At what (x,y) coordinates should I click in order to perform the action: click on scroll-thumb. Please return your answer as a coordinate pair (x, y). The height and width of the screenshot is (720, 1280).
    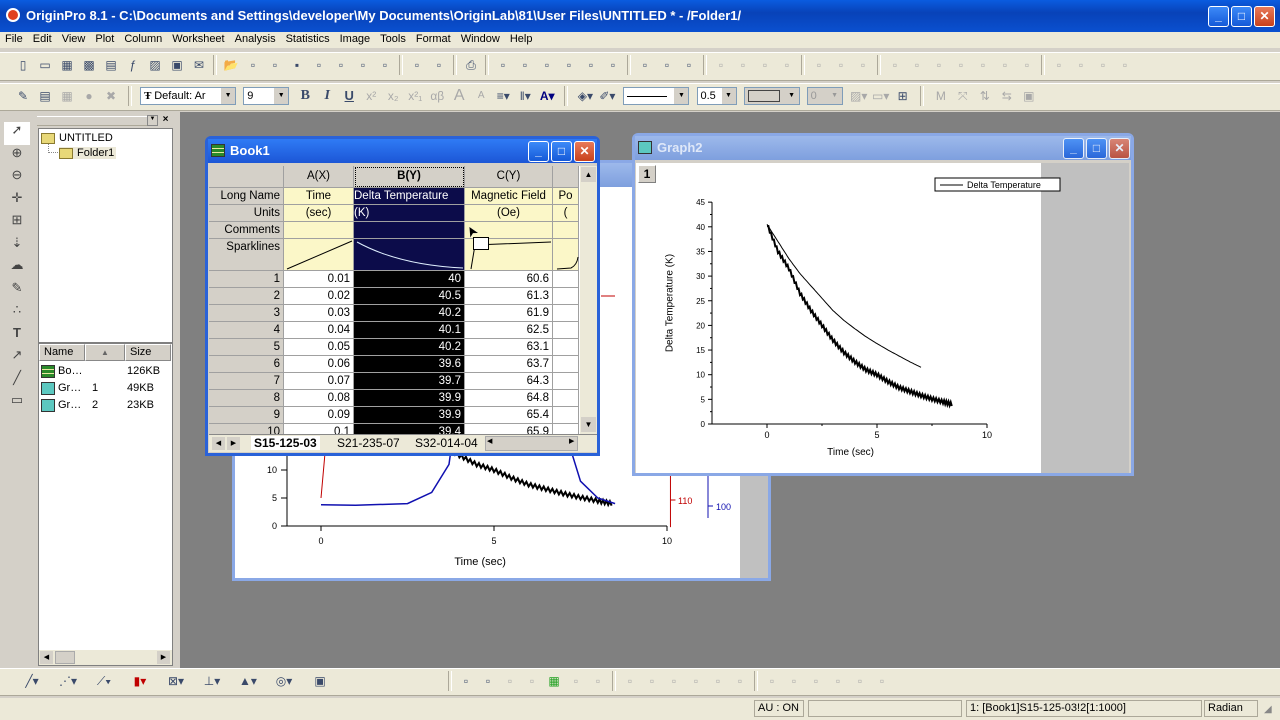
    Looking at the image, I should click on (65, 657).